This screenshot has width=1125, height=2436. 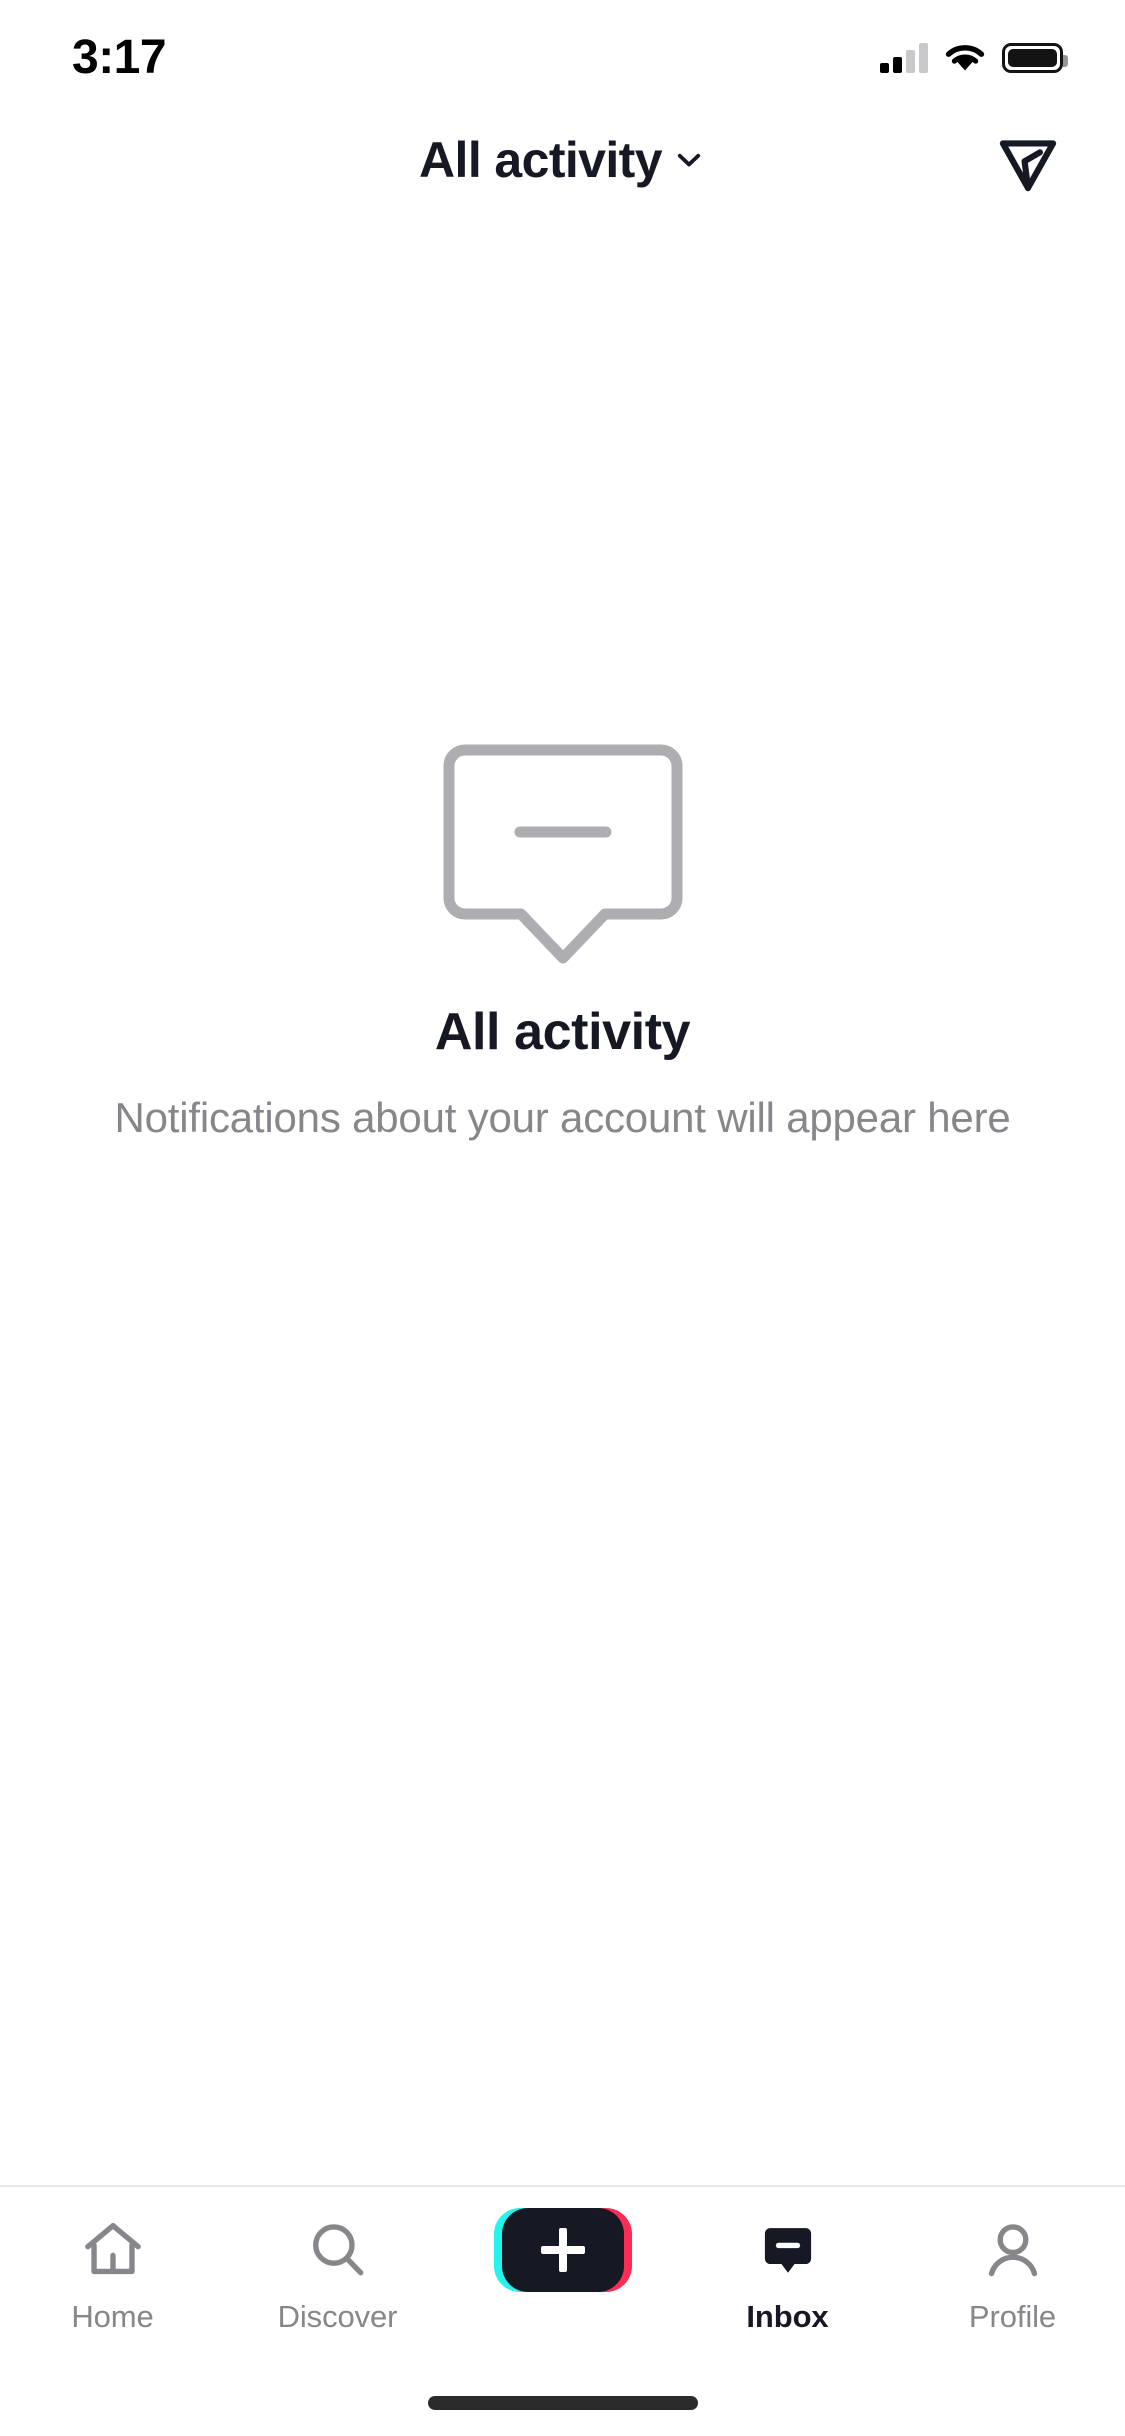 I want to click on nav-label-profile: Profile, so click(x=1012, y=2316).